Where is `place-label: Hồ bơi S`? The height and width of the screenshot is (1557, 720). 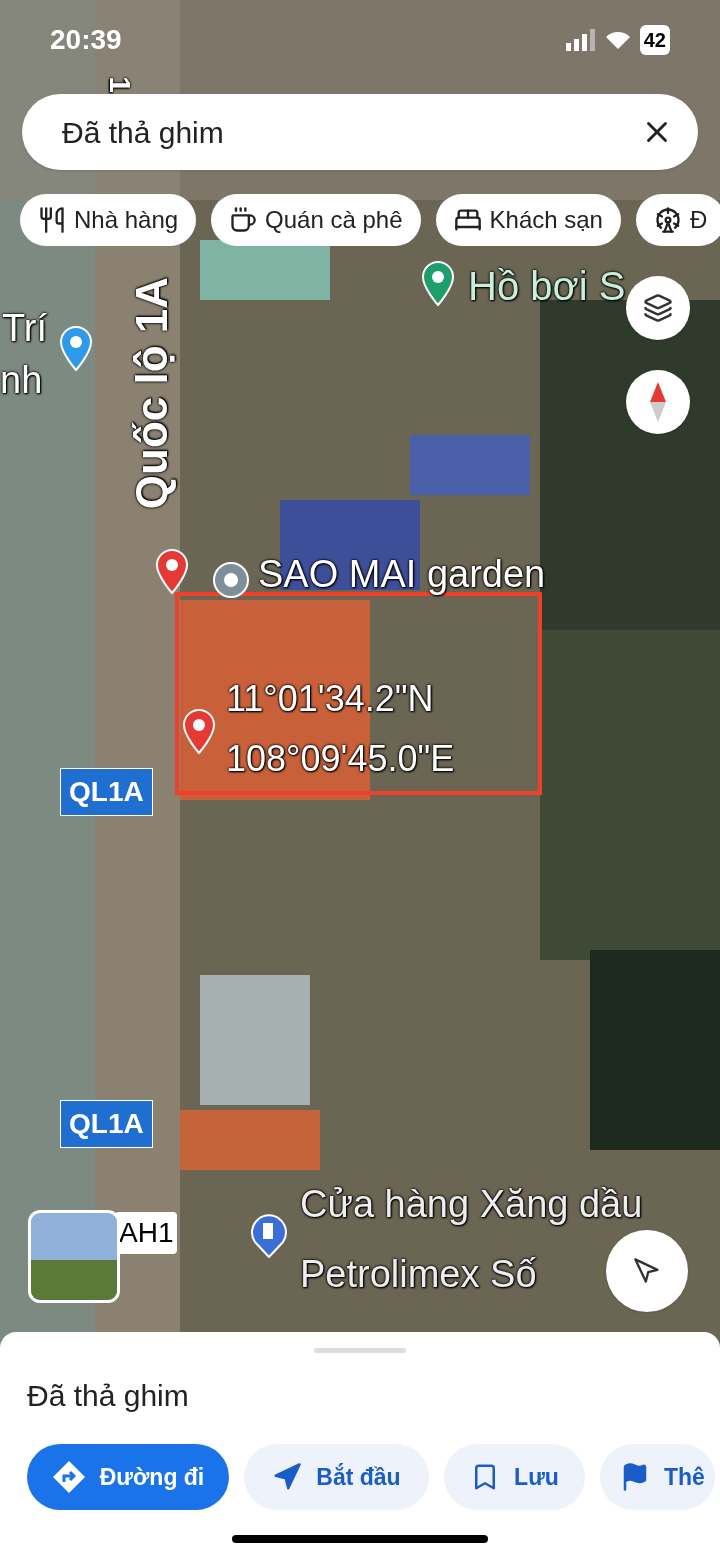
place-label: Hồ bơi S is located at coordinates (547, 286).